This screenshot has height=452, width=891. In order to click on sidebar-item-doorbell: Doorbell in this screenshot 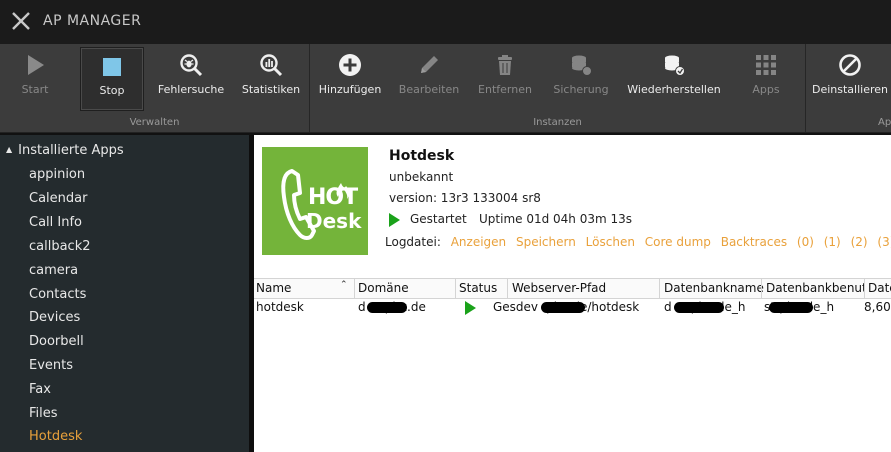, I will do `click(56, 341)`.